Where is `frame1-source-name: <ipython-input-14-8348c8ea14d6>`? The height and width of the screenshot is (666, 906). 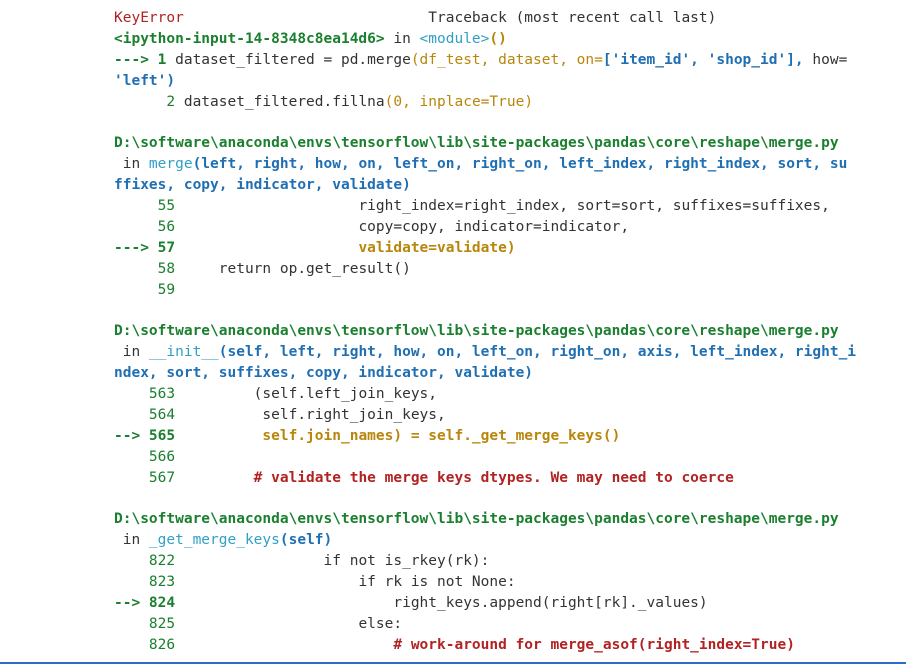 frame1-source-name: <ipython-input-14-8348c8ea14d6> is located at coordinates (249, 38).